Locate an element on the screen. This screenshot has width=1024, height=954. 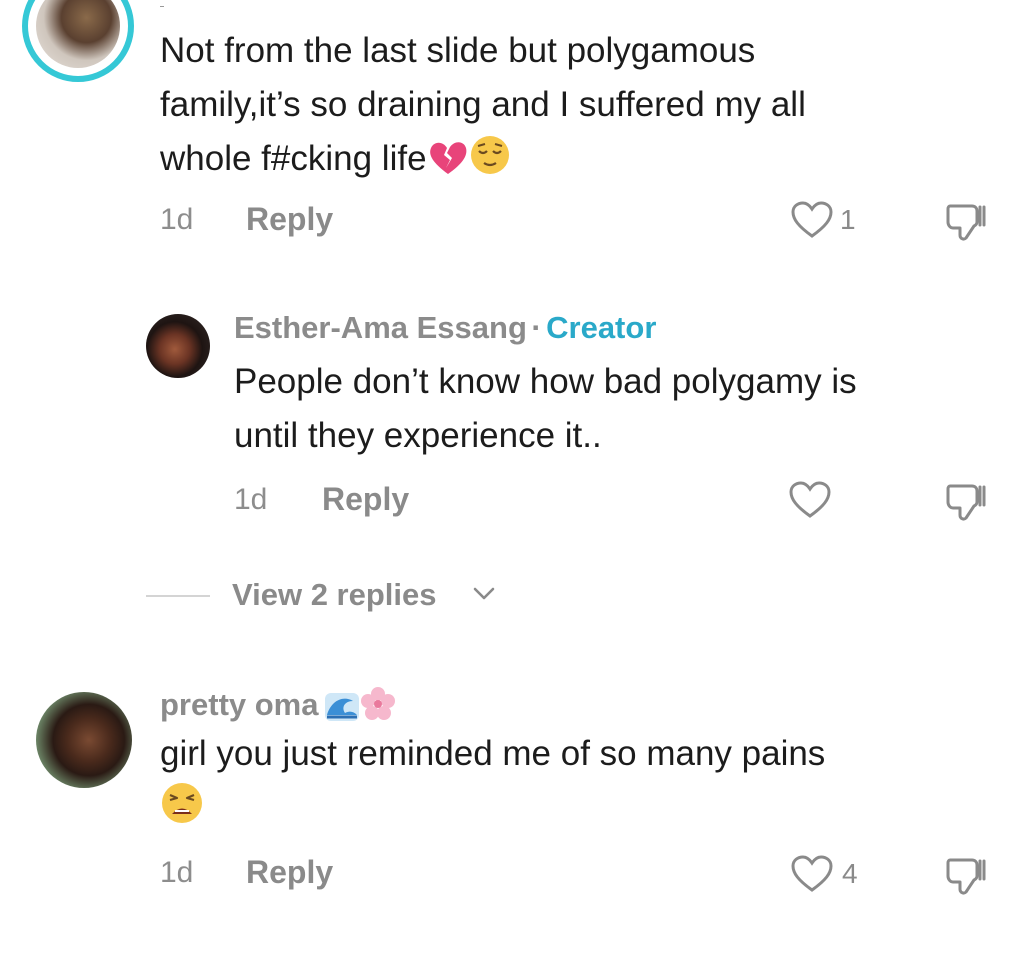
like-button: 4 is located at coordinates (830, 874).